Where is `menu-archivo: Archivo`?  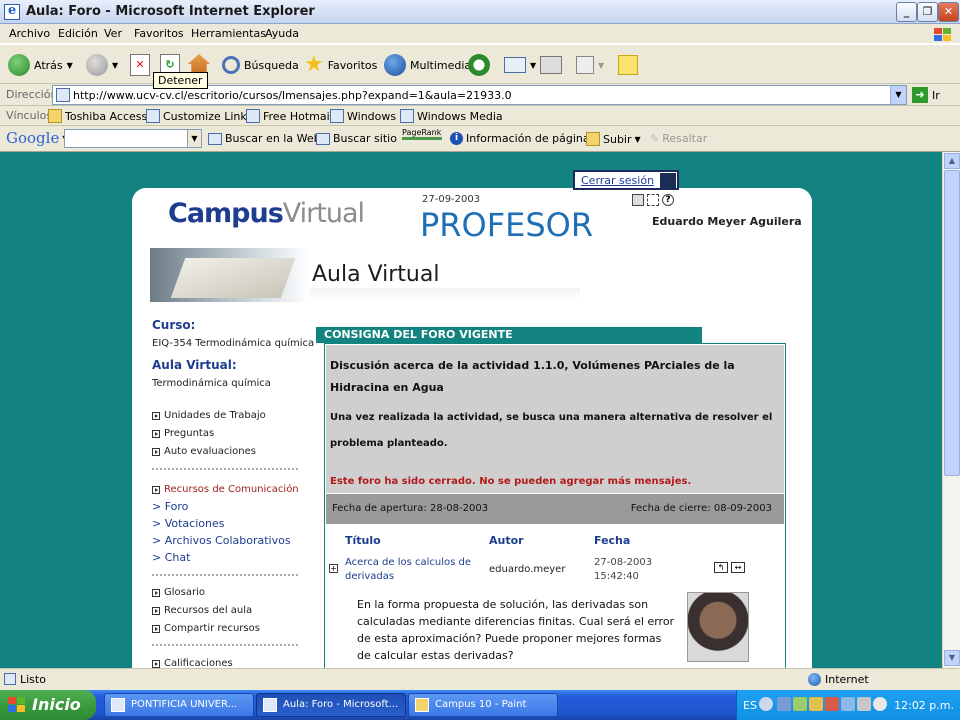
menu-archivo: Archivo is located at coordinates (29, 33).